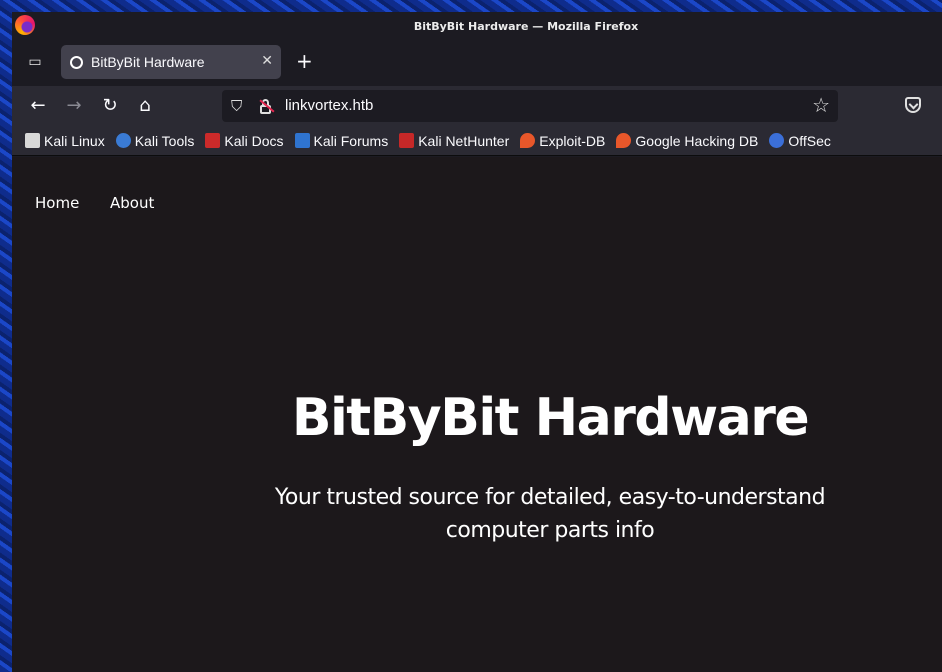 The image size is (942, 672). Describe the element at coordinates (123, 140) in the screenshot. I see `kali-tools-icon` at that location.